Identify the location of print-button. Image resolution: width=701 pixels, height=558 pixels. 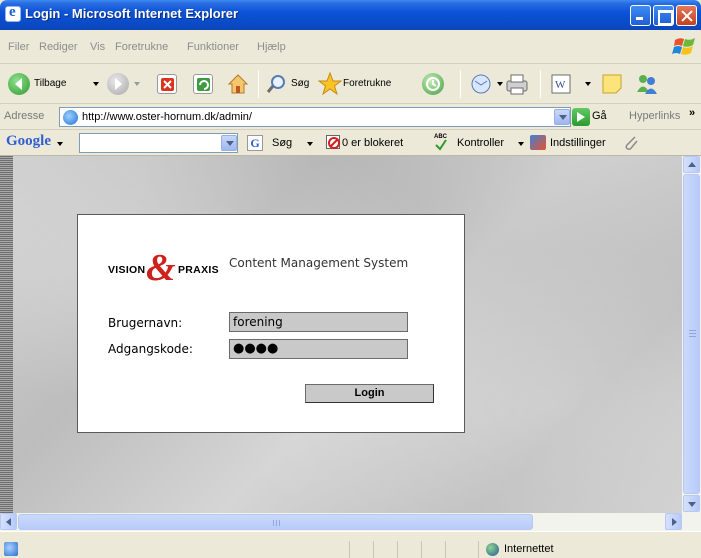
(517, 85).